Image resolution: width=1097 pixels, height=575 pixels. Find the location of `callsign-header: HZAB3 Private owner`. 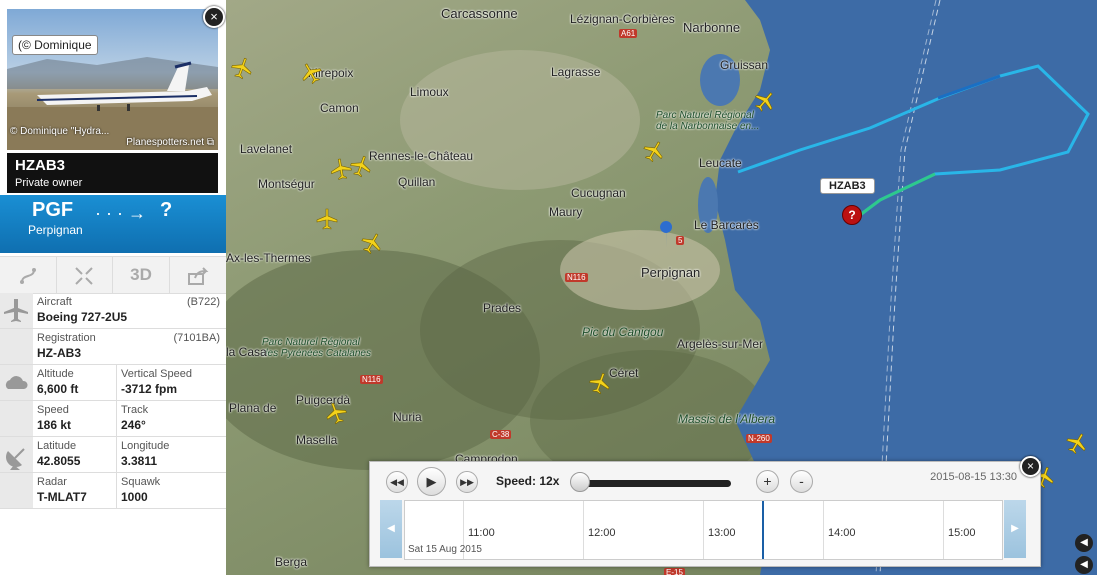

callsign-header: HZAB3 Private owner is located at coordinates (112, 173).